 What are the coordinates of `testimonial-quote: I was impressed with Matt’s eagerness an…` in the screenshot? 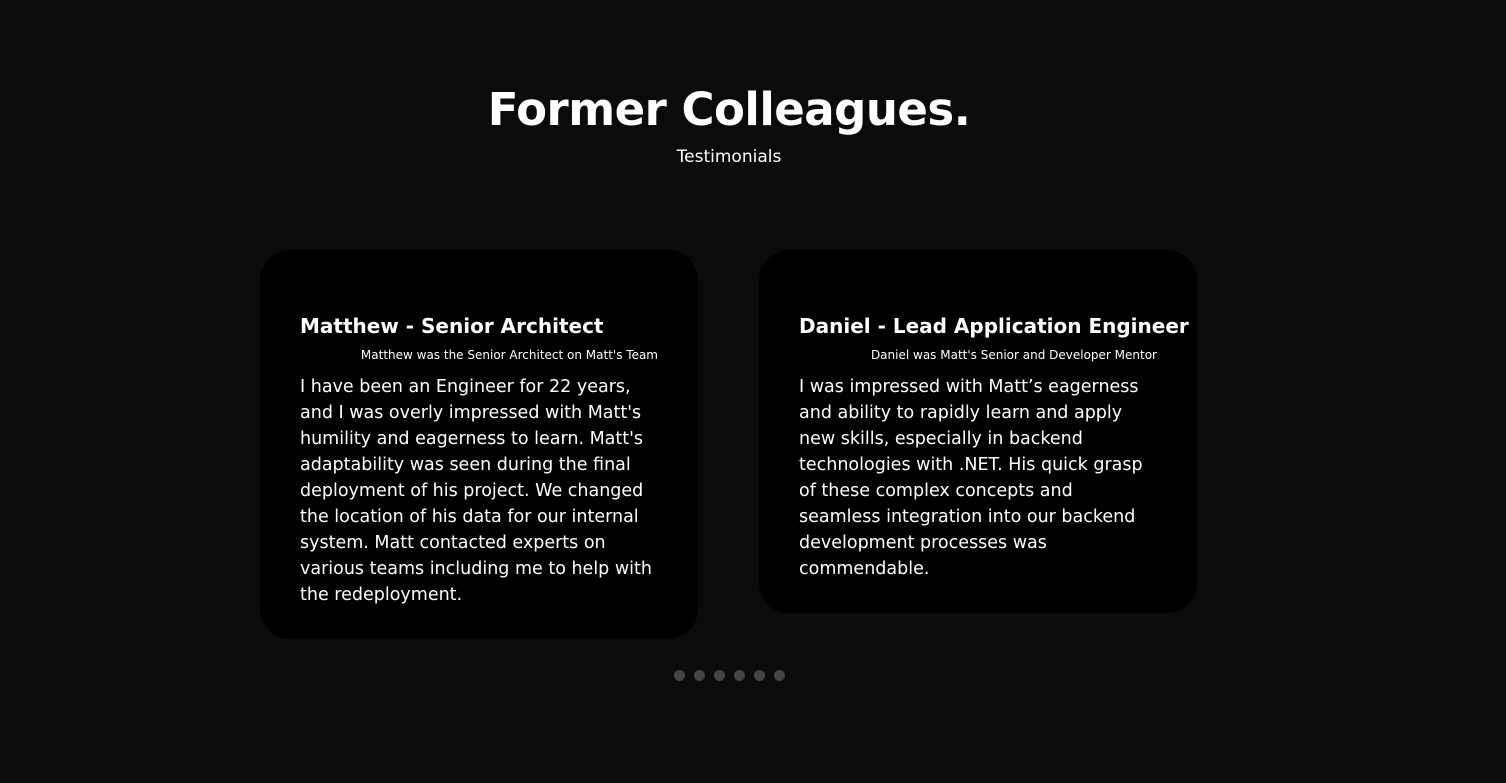 It's located at (971, 478).